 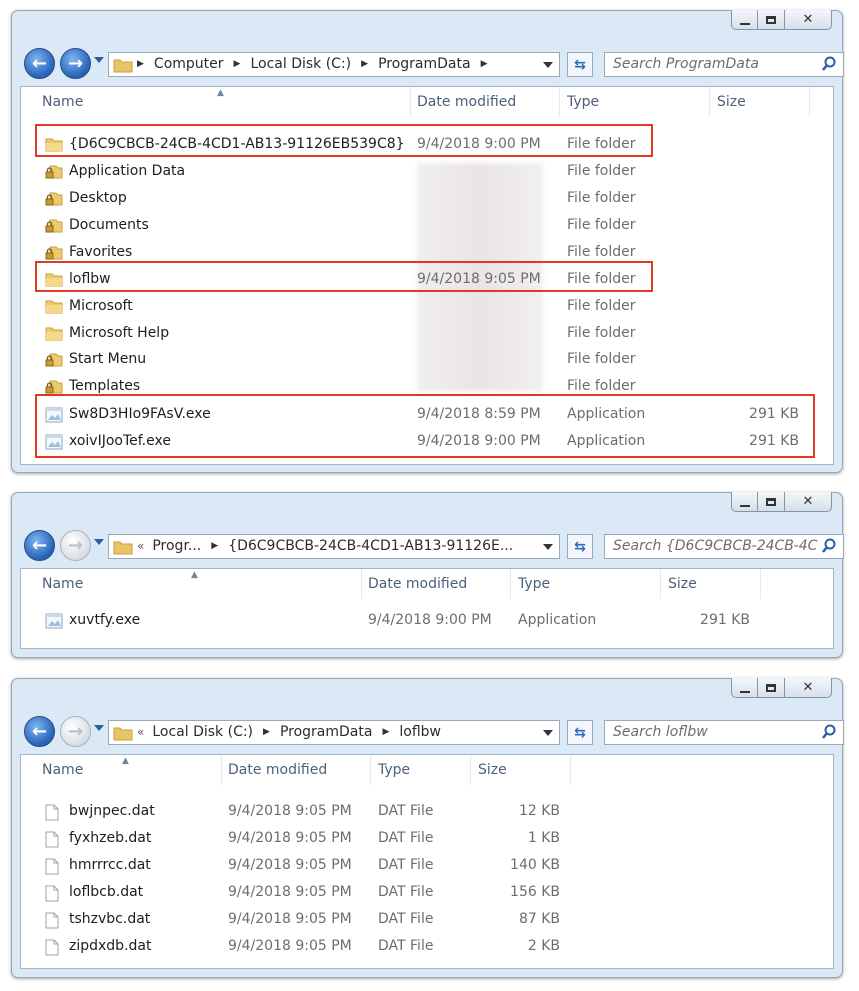 What do you see at coordinates (539, 811) in the screenshot?
I see `item-size: 12 KB` at bounding box center [539, 811].